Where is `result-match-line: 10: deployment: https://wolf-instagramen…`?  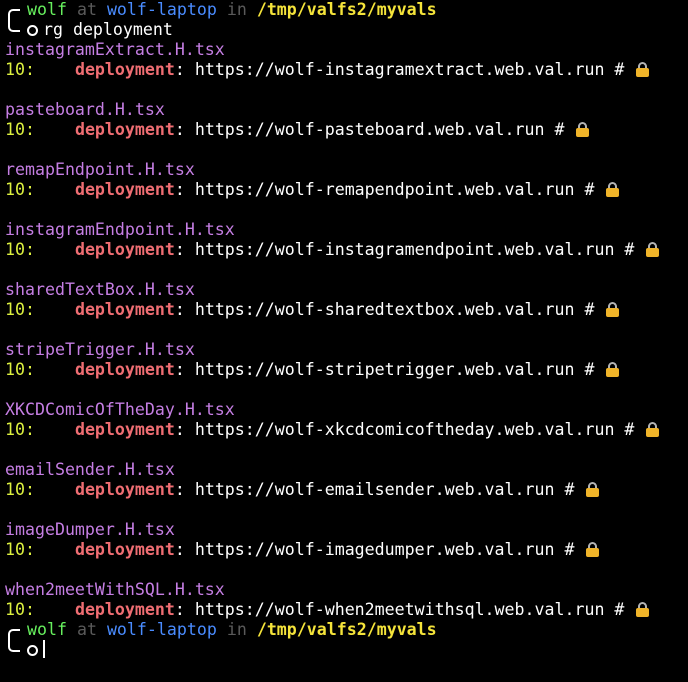
result-match-line: 10: deployment: https://wolf-instagramen… is located at coordinates (332, 250).